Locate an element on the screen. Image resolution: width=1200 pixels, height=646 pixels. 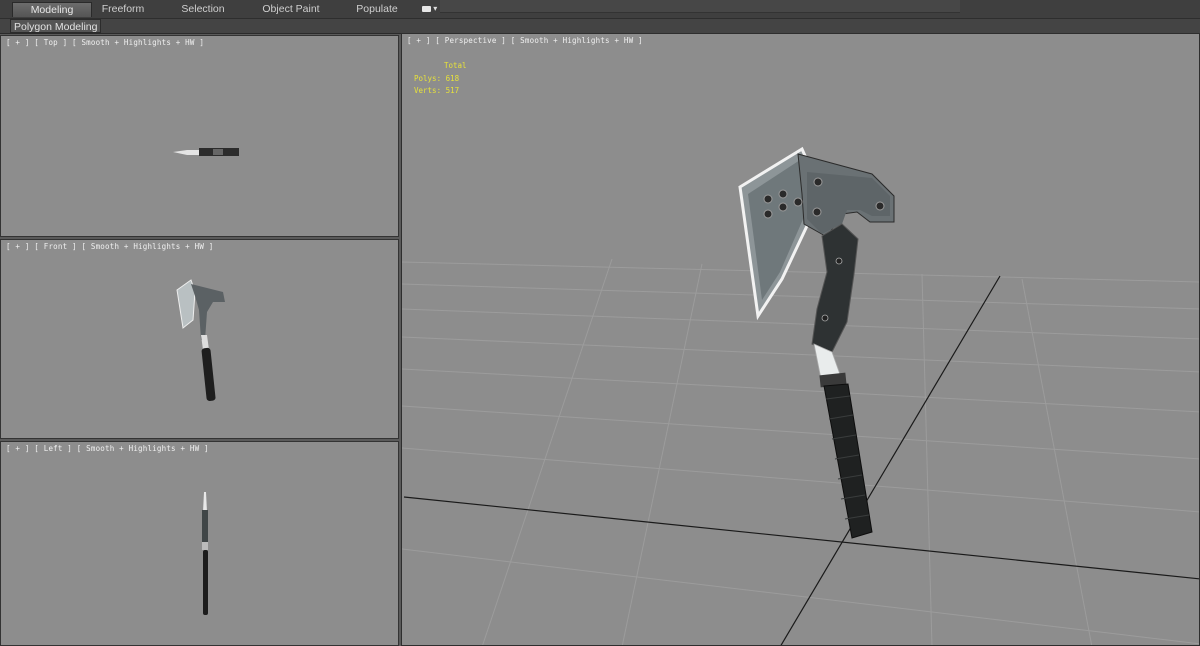
stats-verts: Verts: 517 is located at coordinates (437, 90).